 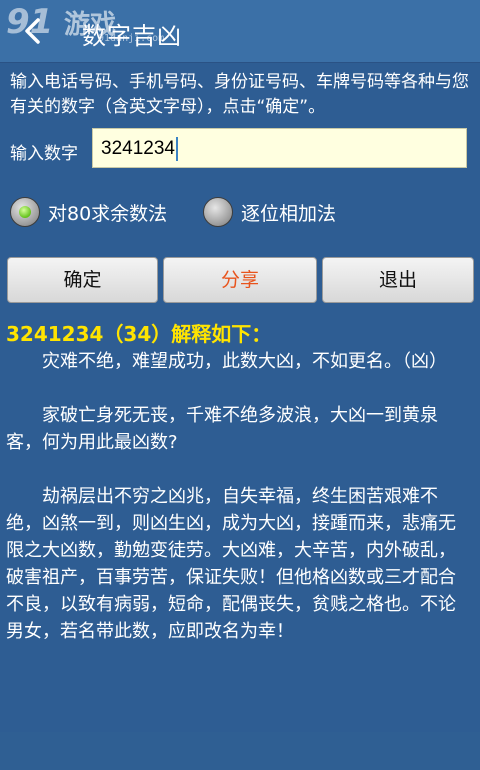 I want to click on number-input-value: 3241234, so click(x=138, y=148).